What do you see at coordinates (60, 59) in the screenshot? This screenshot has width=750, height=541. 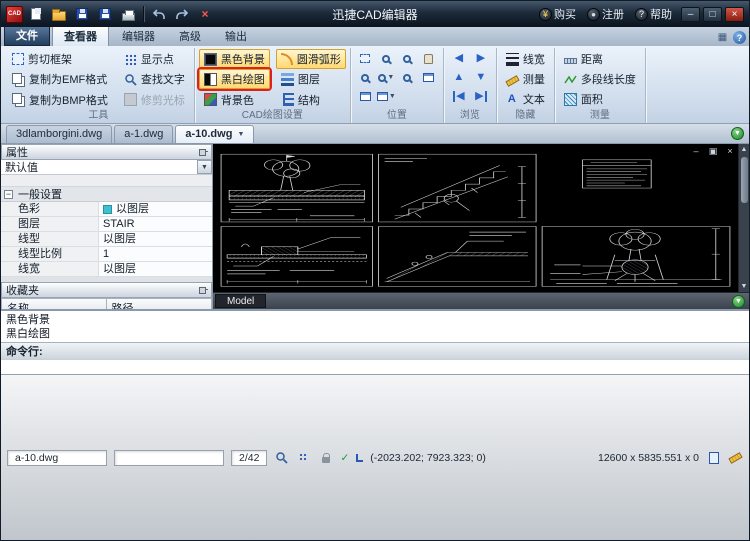 I see `clip-frame-button: 剪切框架` at bounding box center [60, 59].